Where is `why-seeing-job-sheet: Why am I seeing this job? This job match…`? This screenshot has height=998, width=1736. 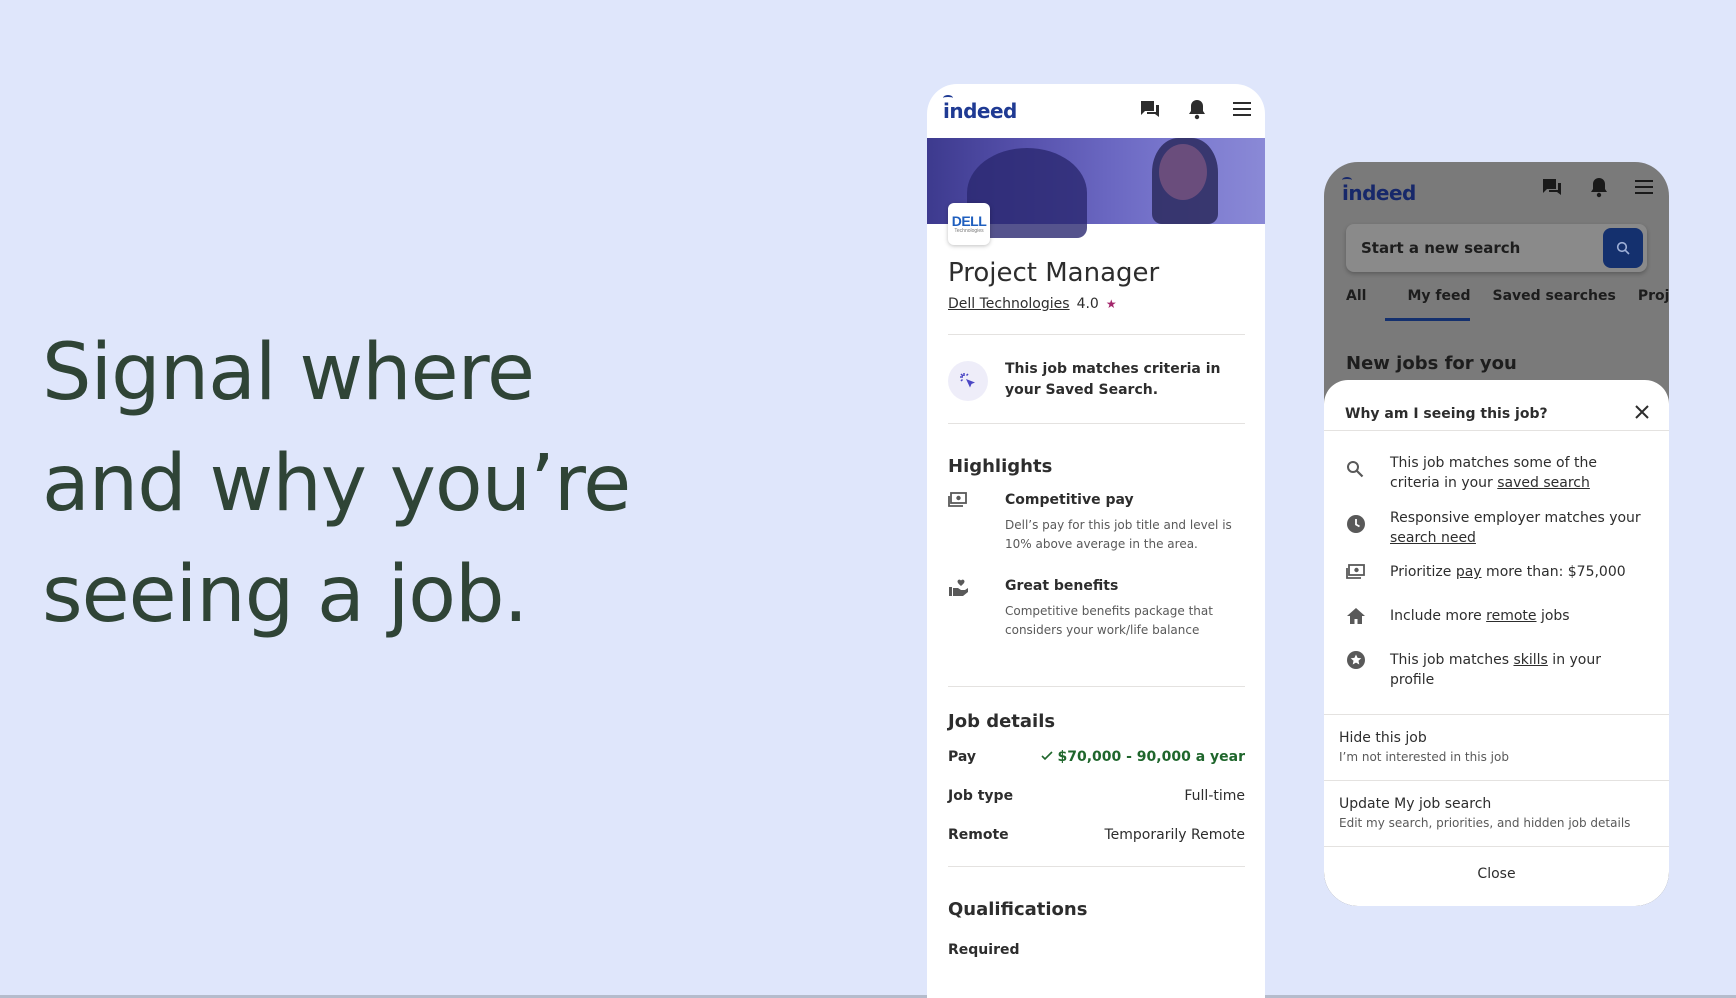 why-seeing-job-sheet: Why am I seeing this job? This job match… is located at coordinates (1496, 643).